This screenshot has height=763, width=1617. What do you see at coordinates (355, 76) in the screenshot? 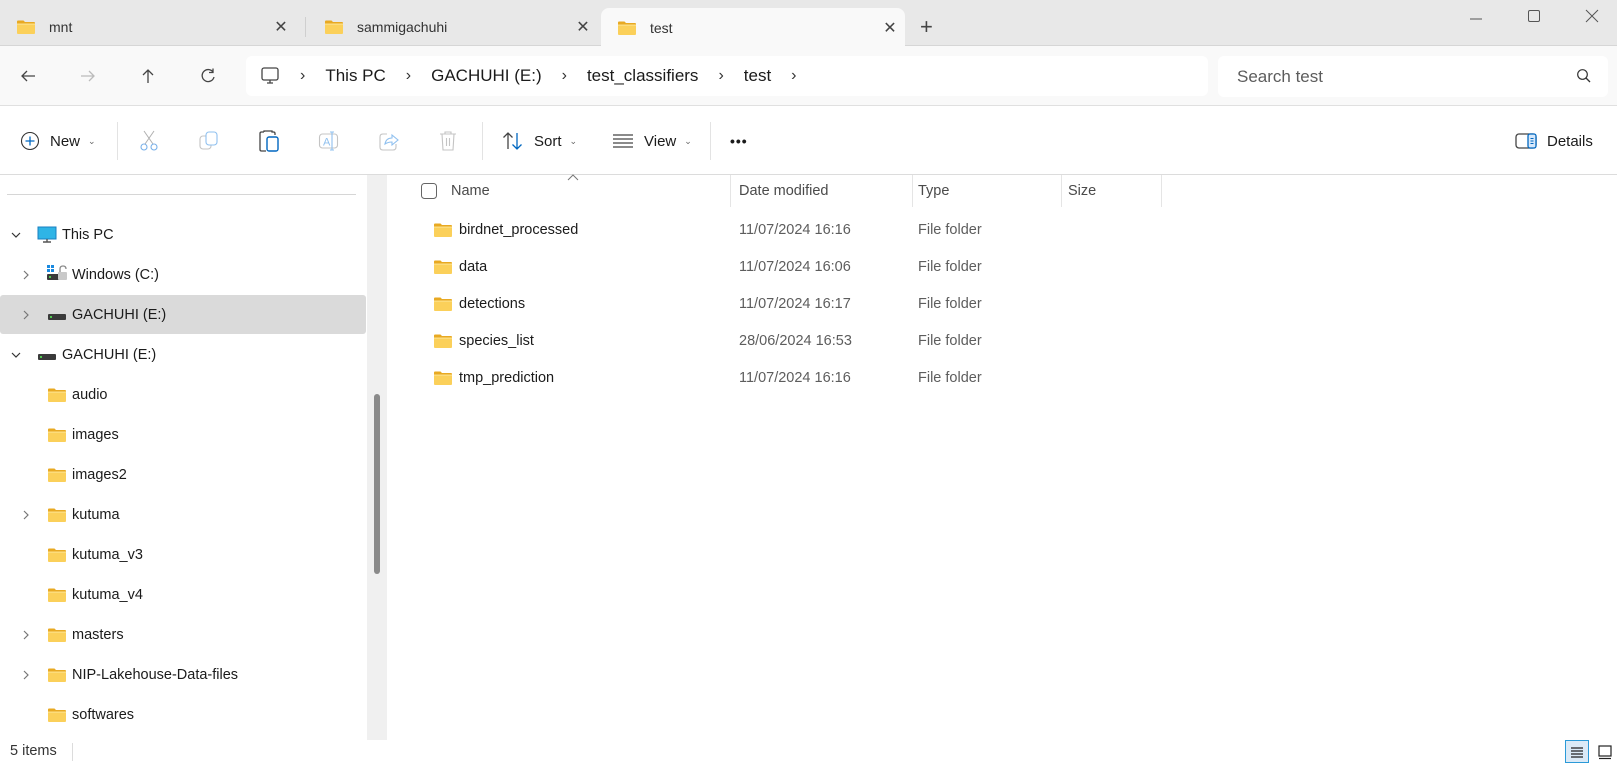
I see `breadcrumb-this-pc: This PC` at bounding box center [355, 76].